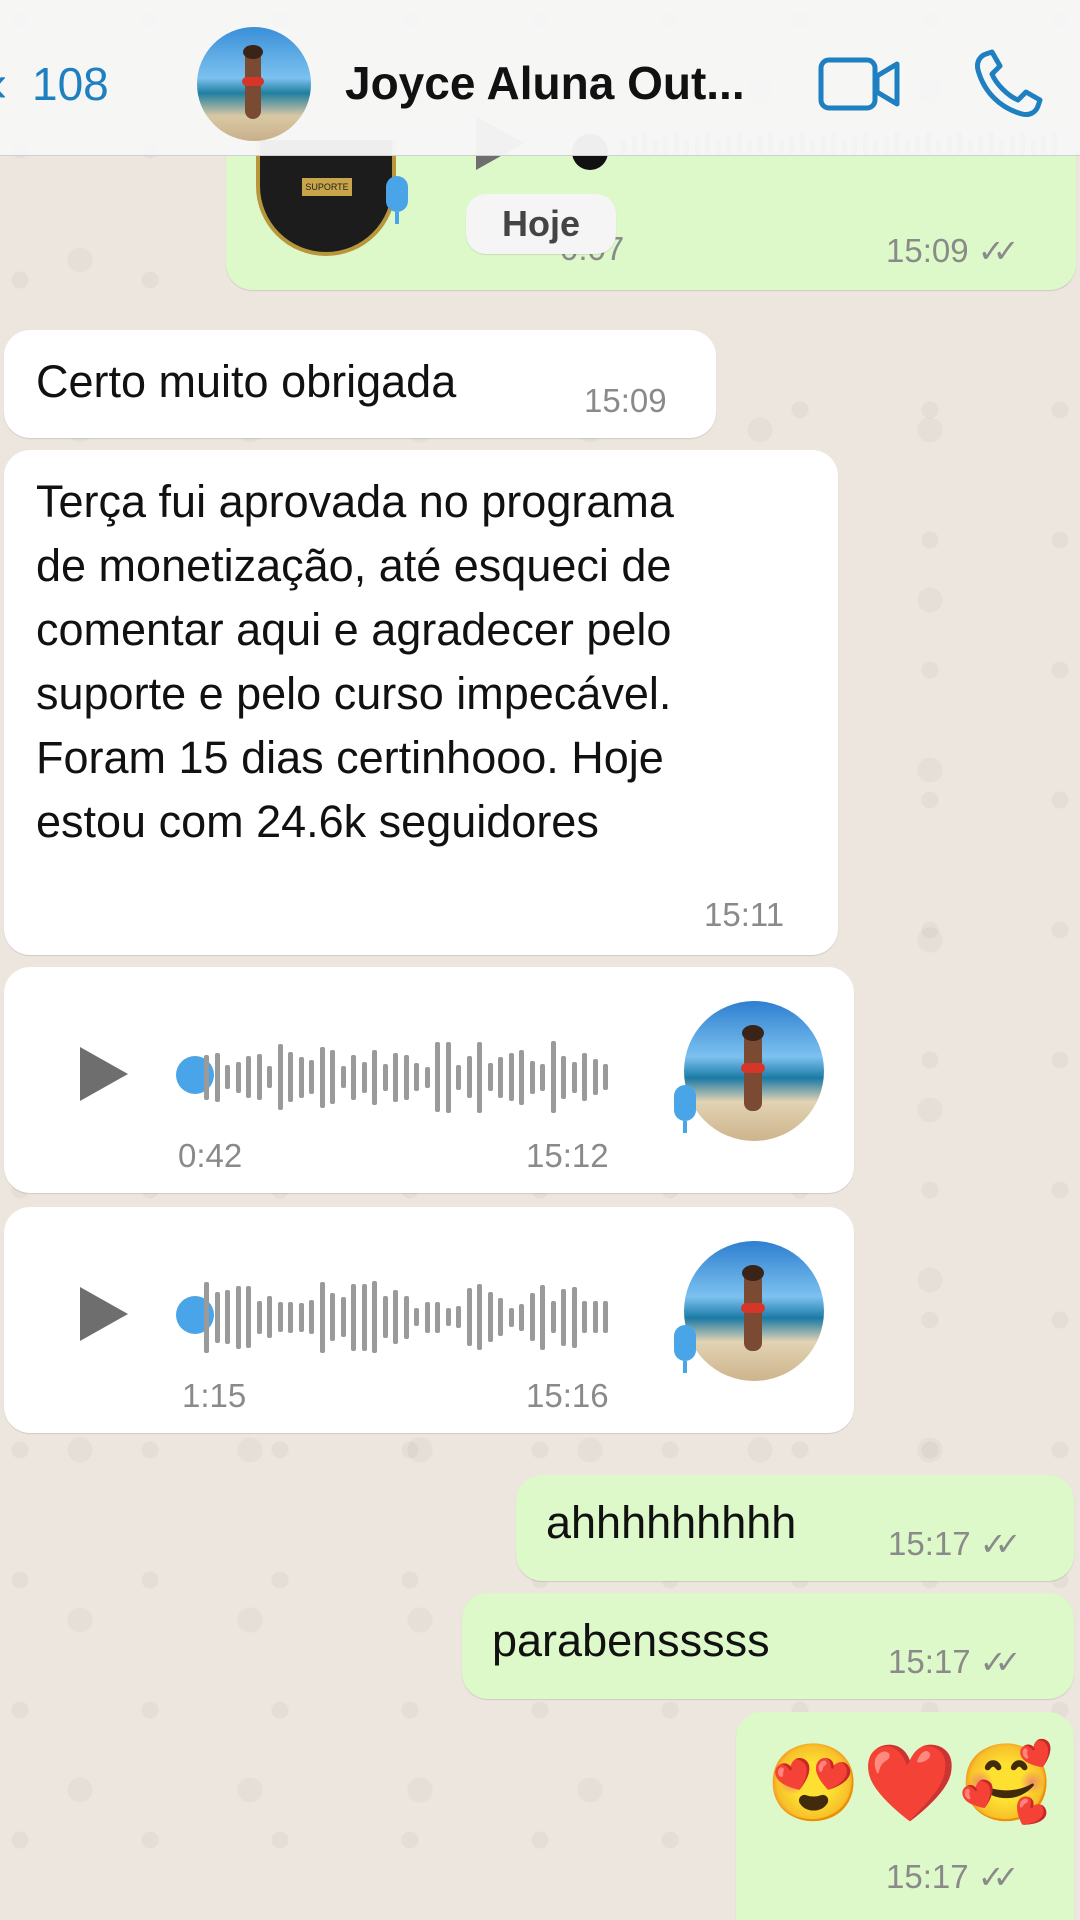  What do you see at coordinates (1008, 84) in the screenshot?
I see `phone-call-icon` at bounding box center [1008, 84].